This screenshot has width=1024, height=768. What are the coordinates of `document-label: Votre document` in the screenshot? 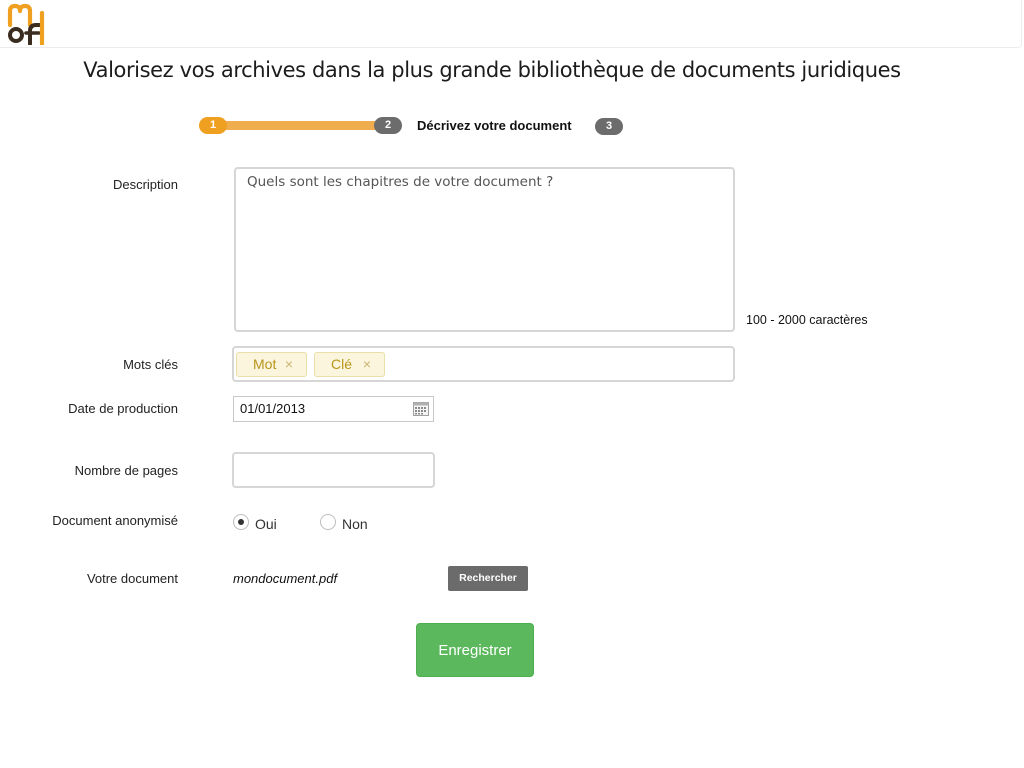 It's located at (132, 578).